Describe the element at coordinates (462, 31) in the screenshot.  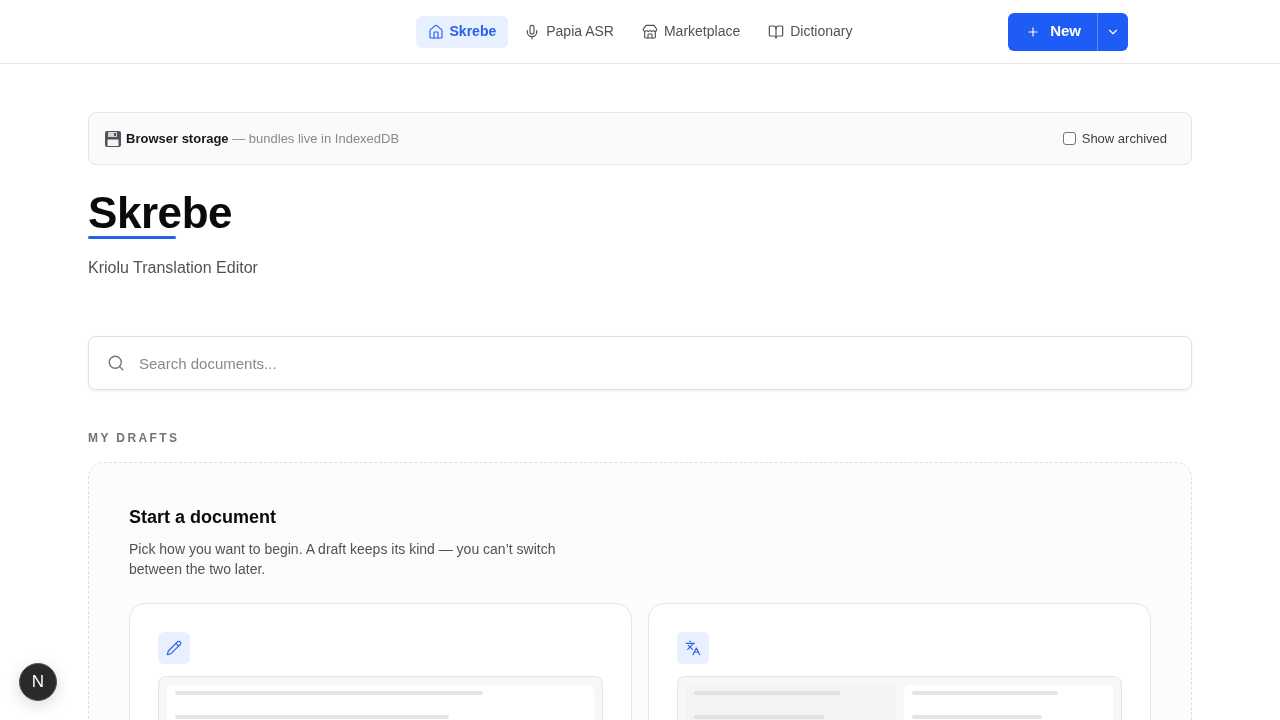
I see `nav-tab: Skrebe` at that location.